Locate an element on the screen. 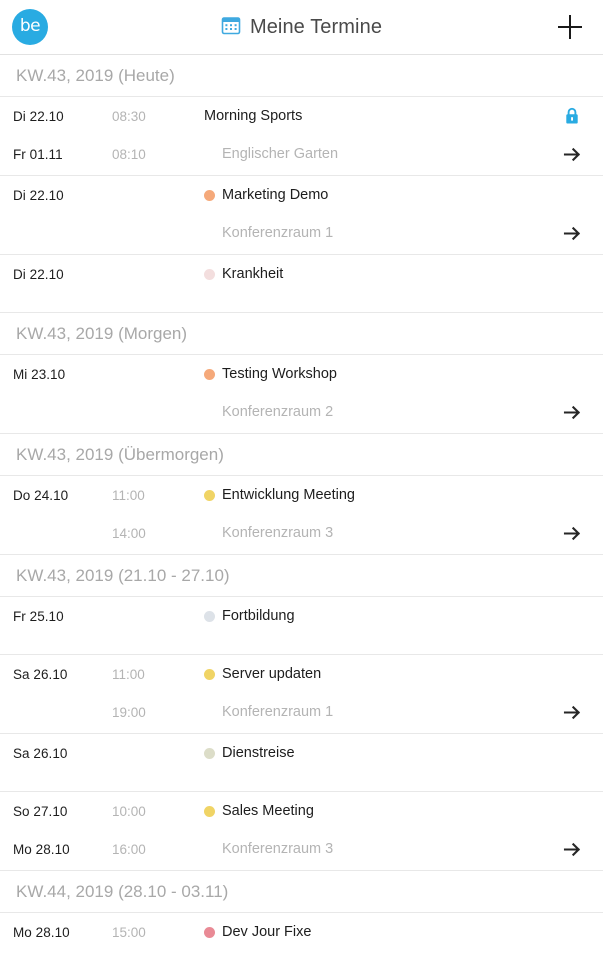 The height and width of the screenshot is (961, 603). appointment-title: Fortbildung is located at coordinates (258, 616).